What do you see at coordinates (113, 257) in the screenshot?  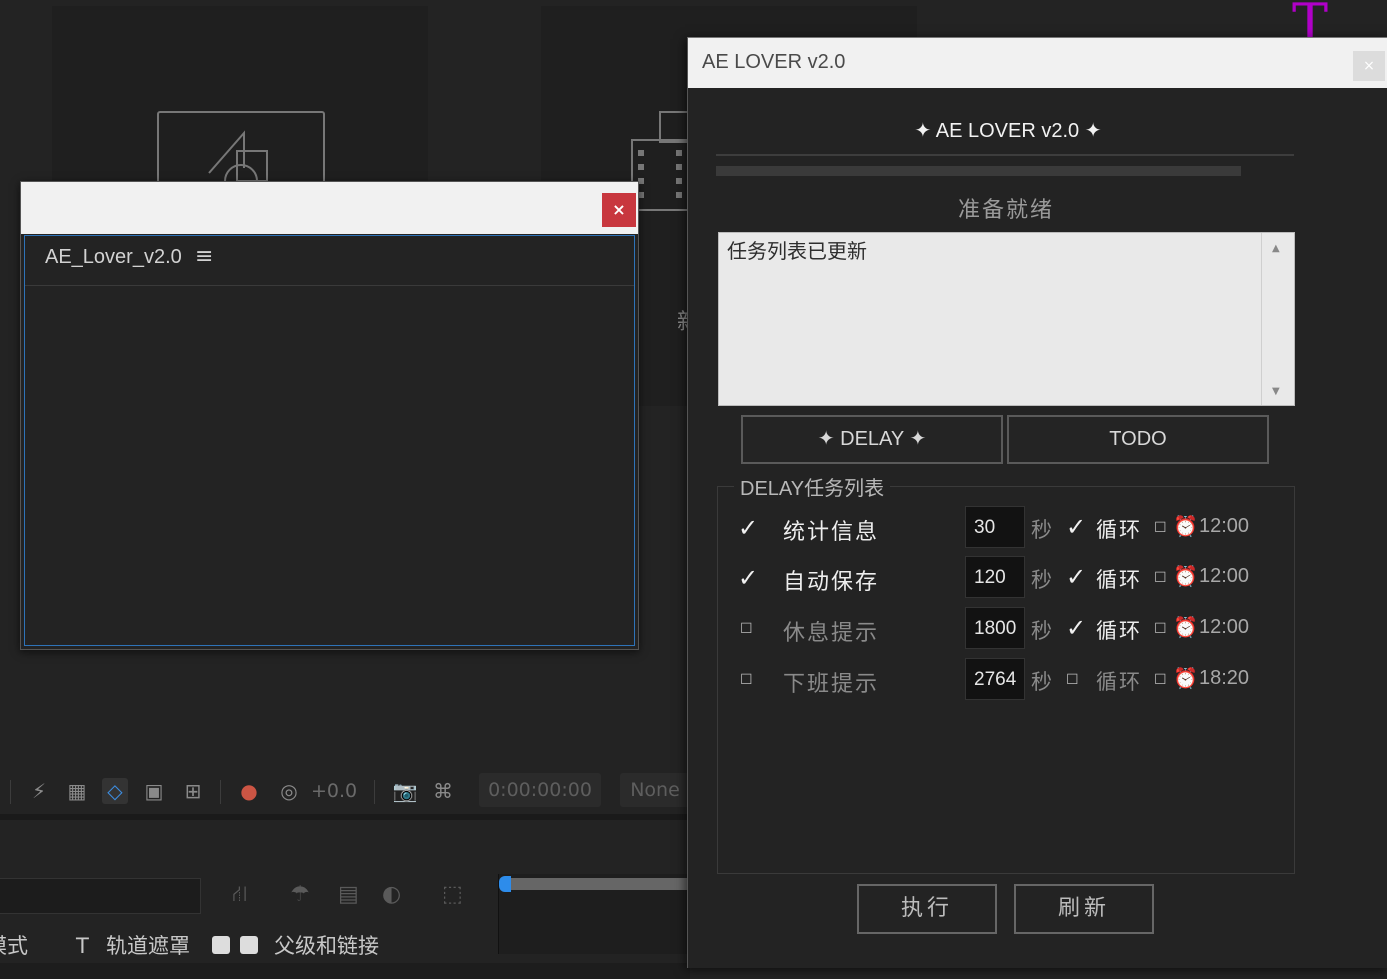 I see `panel-tab-label: AE_Lover_v2.0` at bounding box center [113, 257].